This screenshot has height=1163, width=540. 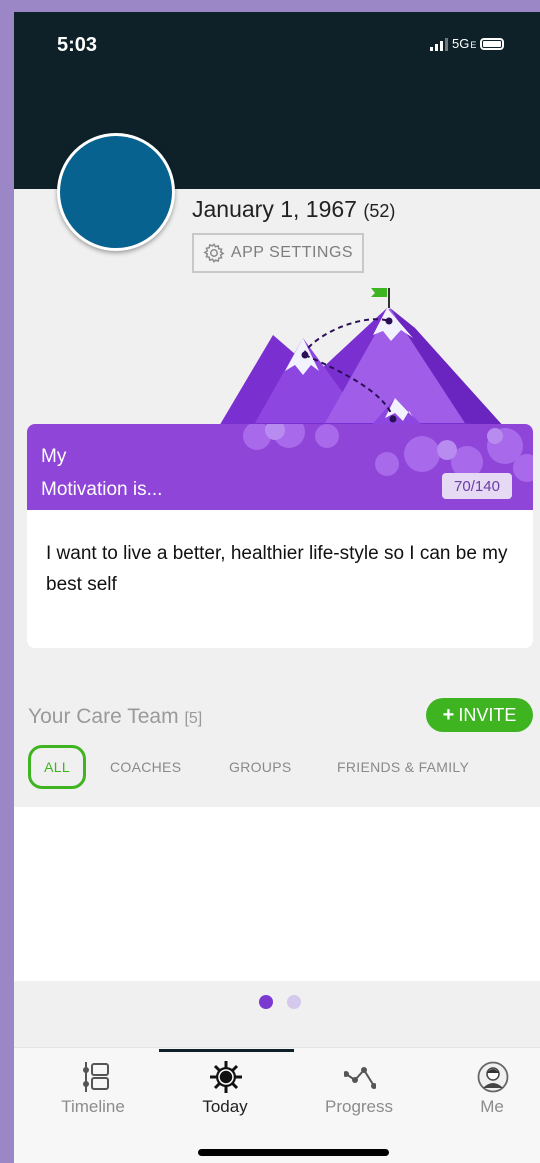 I want to click on app-settings-label: APP SETTINGS, so click(x=292, y=252).